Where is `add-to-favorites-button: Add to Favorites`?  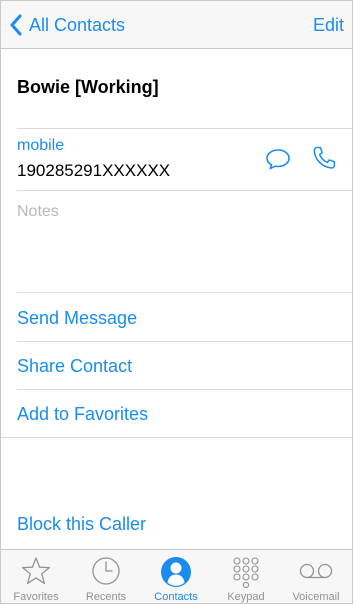 add-to-favorites-button: Add to Favorites is located at coordinates (82, 414).